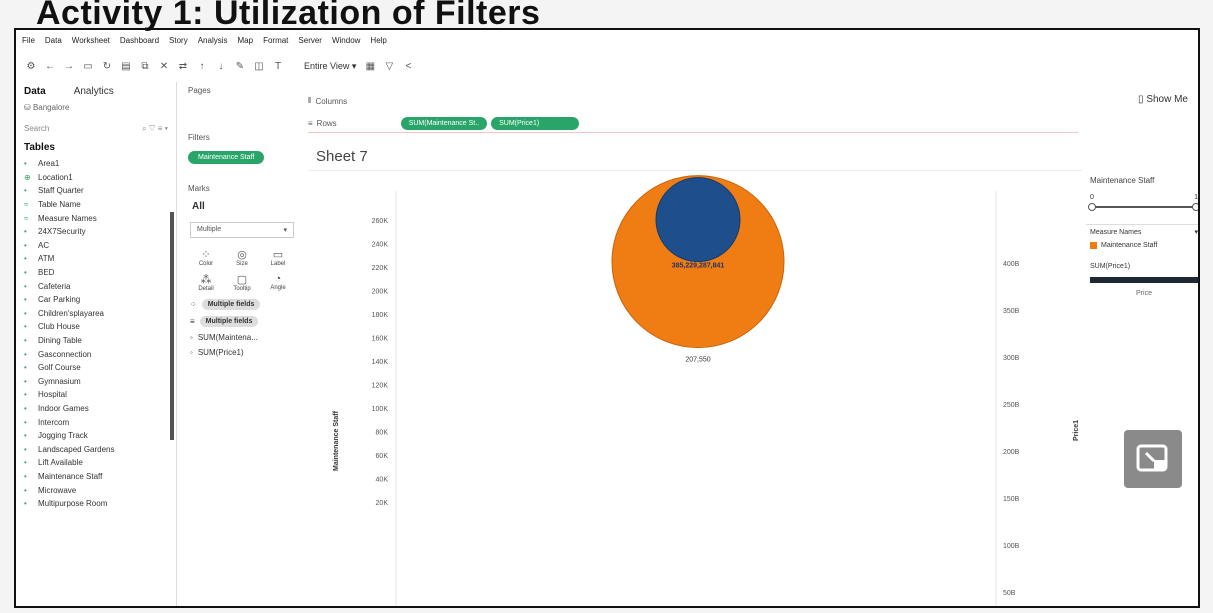 This screenshot has width=1213, height=613. I want to click on field-item: • Car Parking, so click(96, 300).